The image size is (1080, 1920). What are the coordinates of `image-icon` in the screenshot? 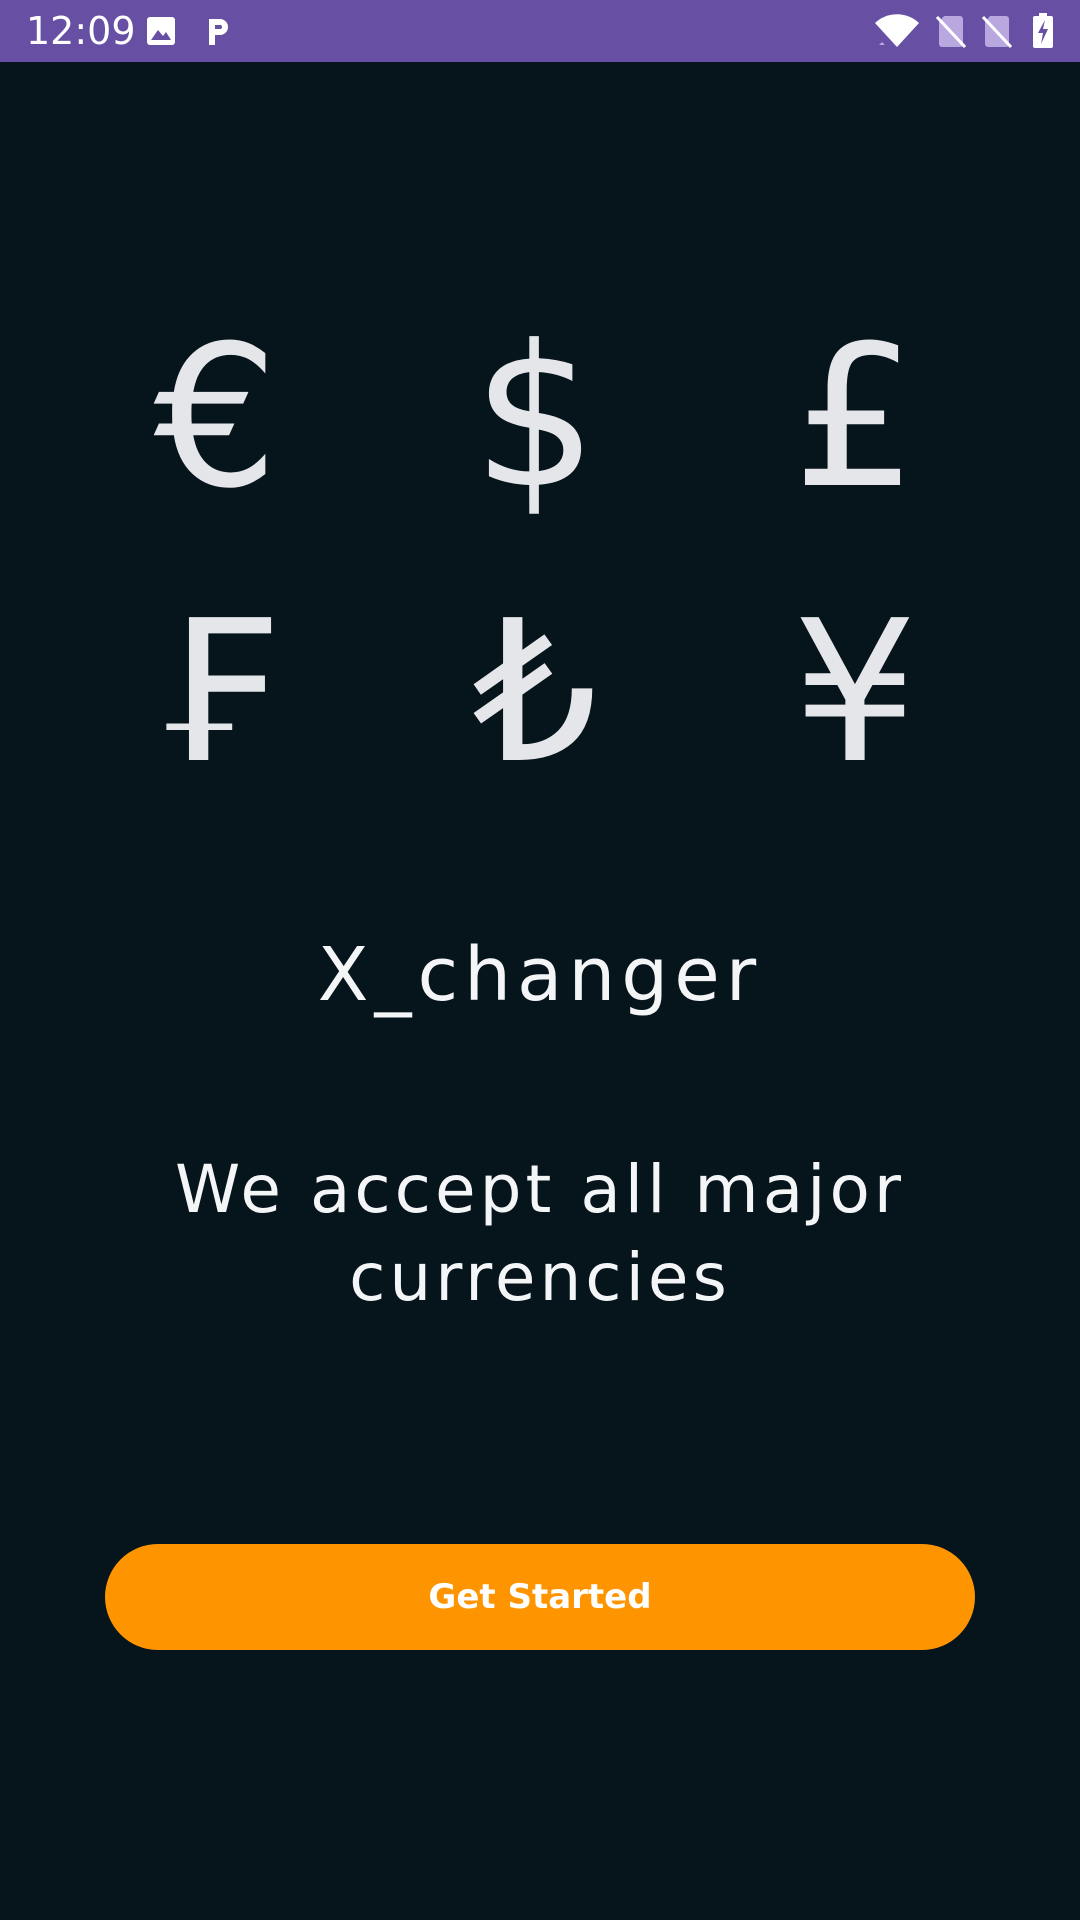 It's located at (161, 31).